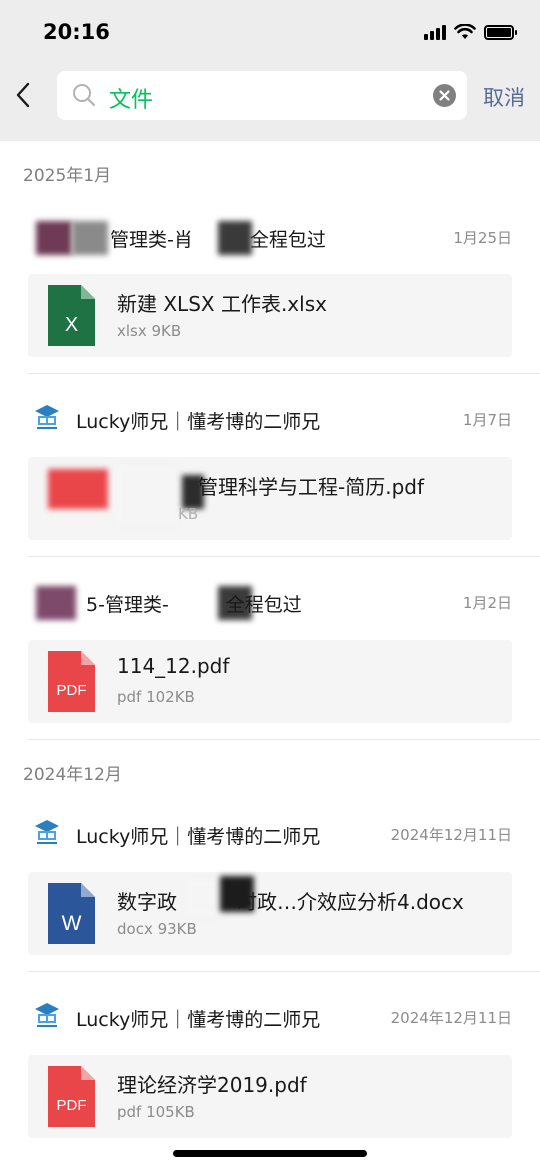 Image resolution: width=540 pixels, height=1169 pixels. Describe the element at coordinates (311, 487) in the screenshot. I see `file-name: 管理科学与工程-简历.pdf` at that location.